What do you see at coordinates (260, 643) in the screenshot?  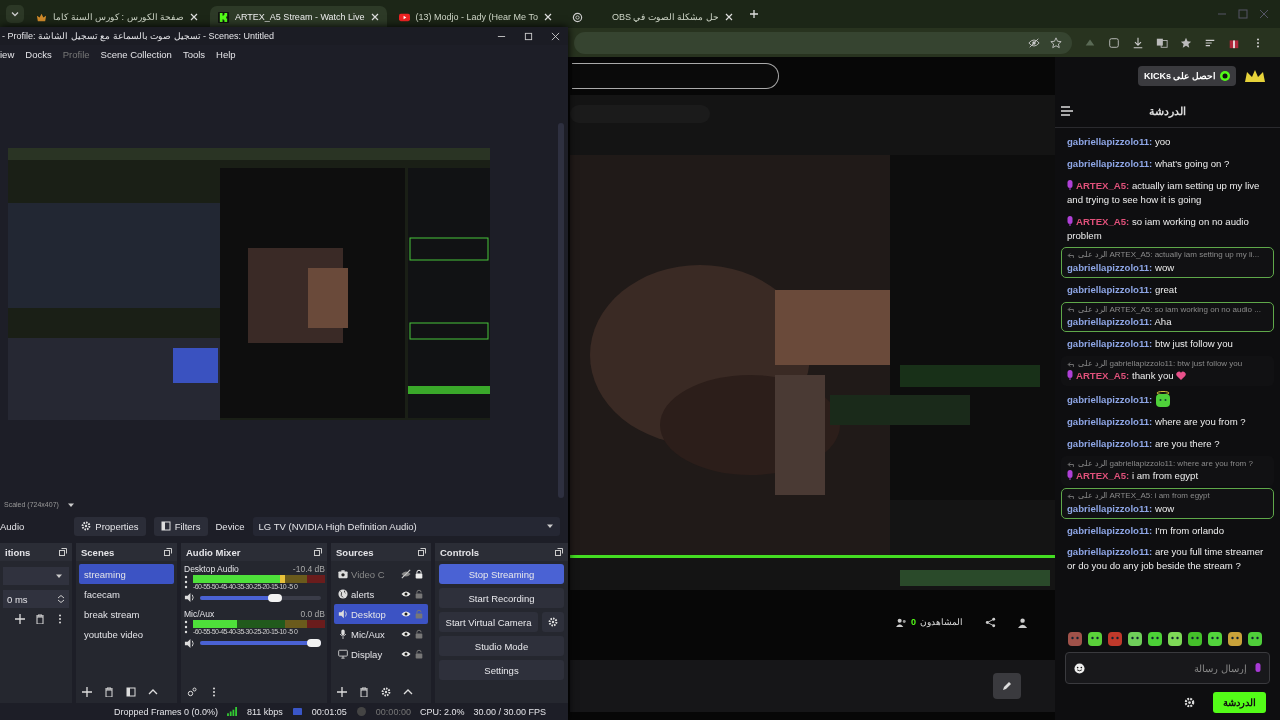 I see `volume-slider` at bounding box center [260, 643].